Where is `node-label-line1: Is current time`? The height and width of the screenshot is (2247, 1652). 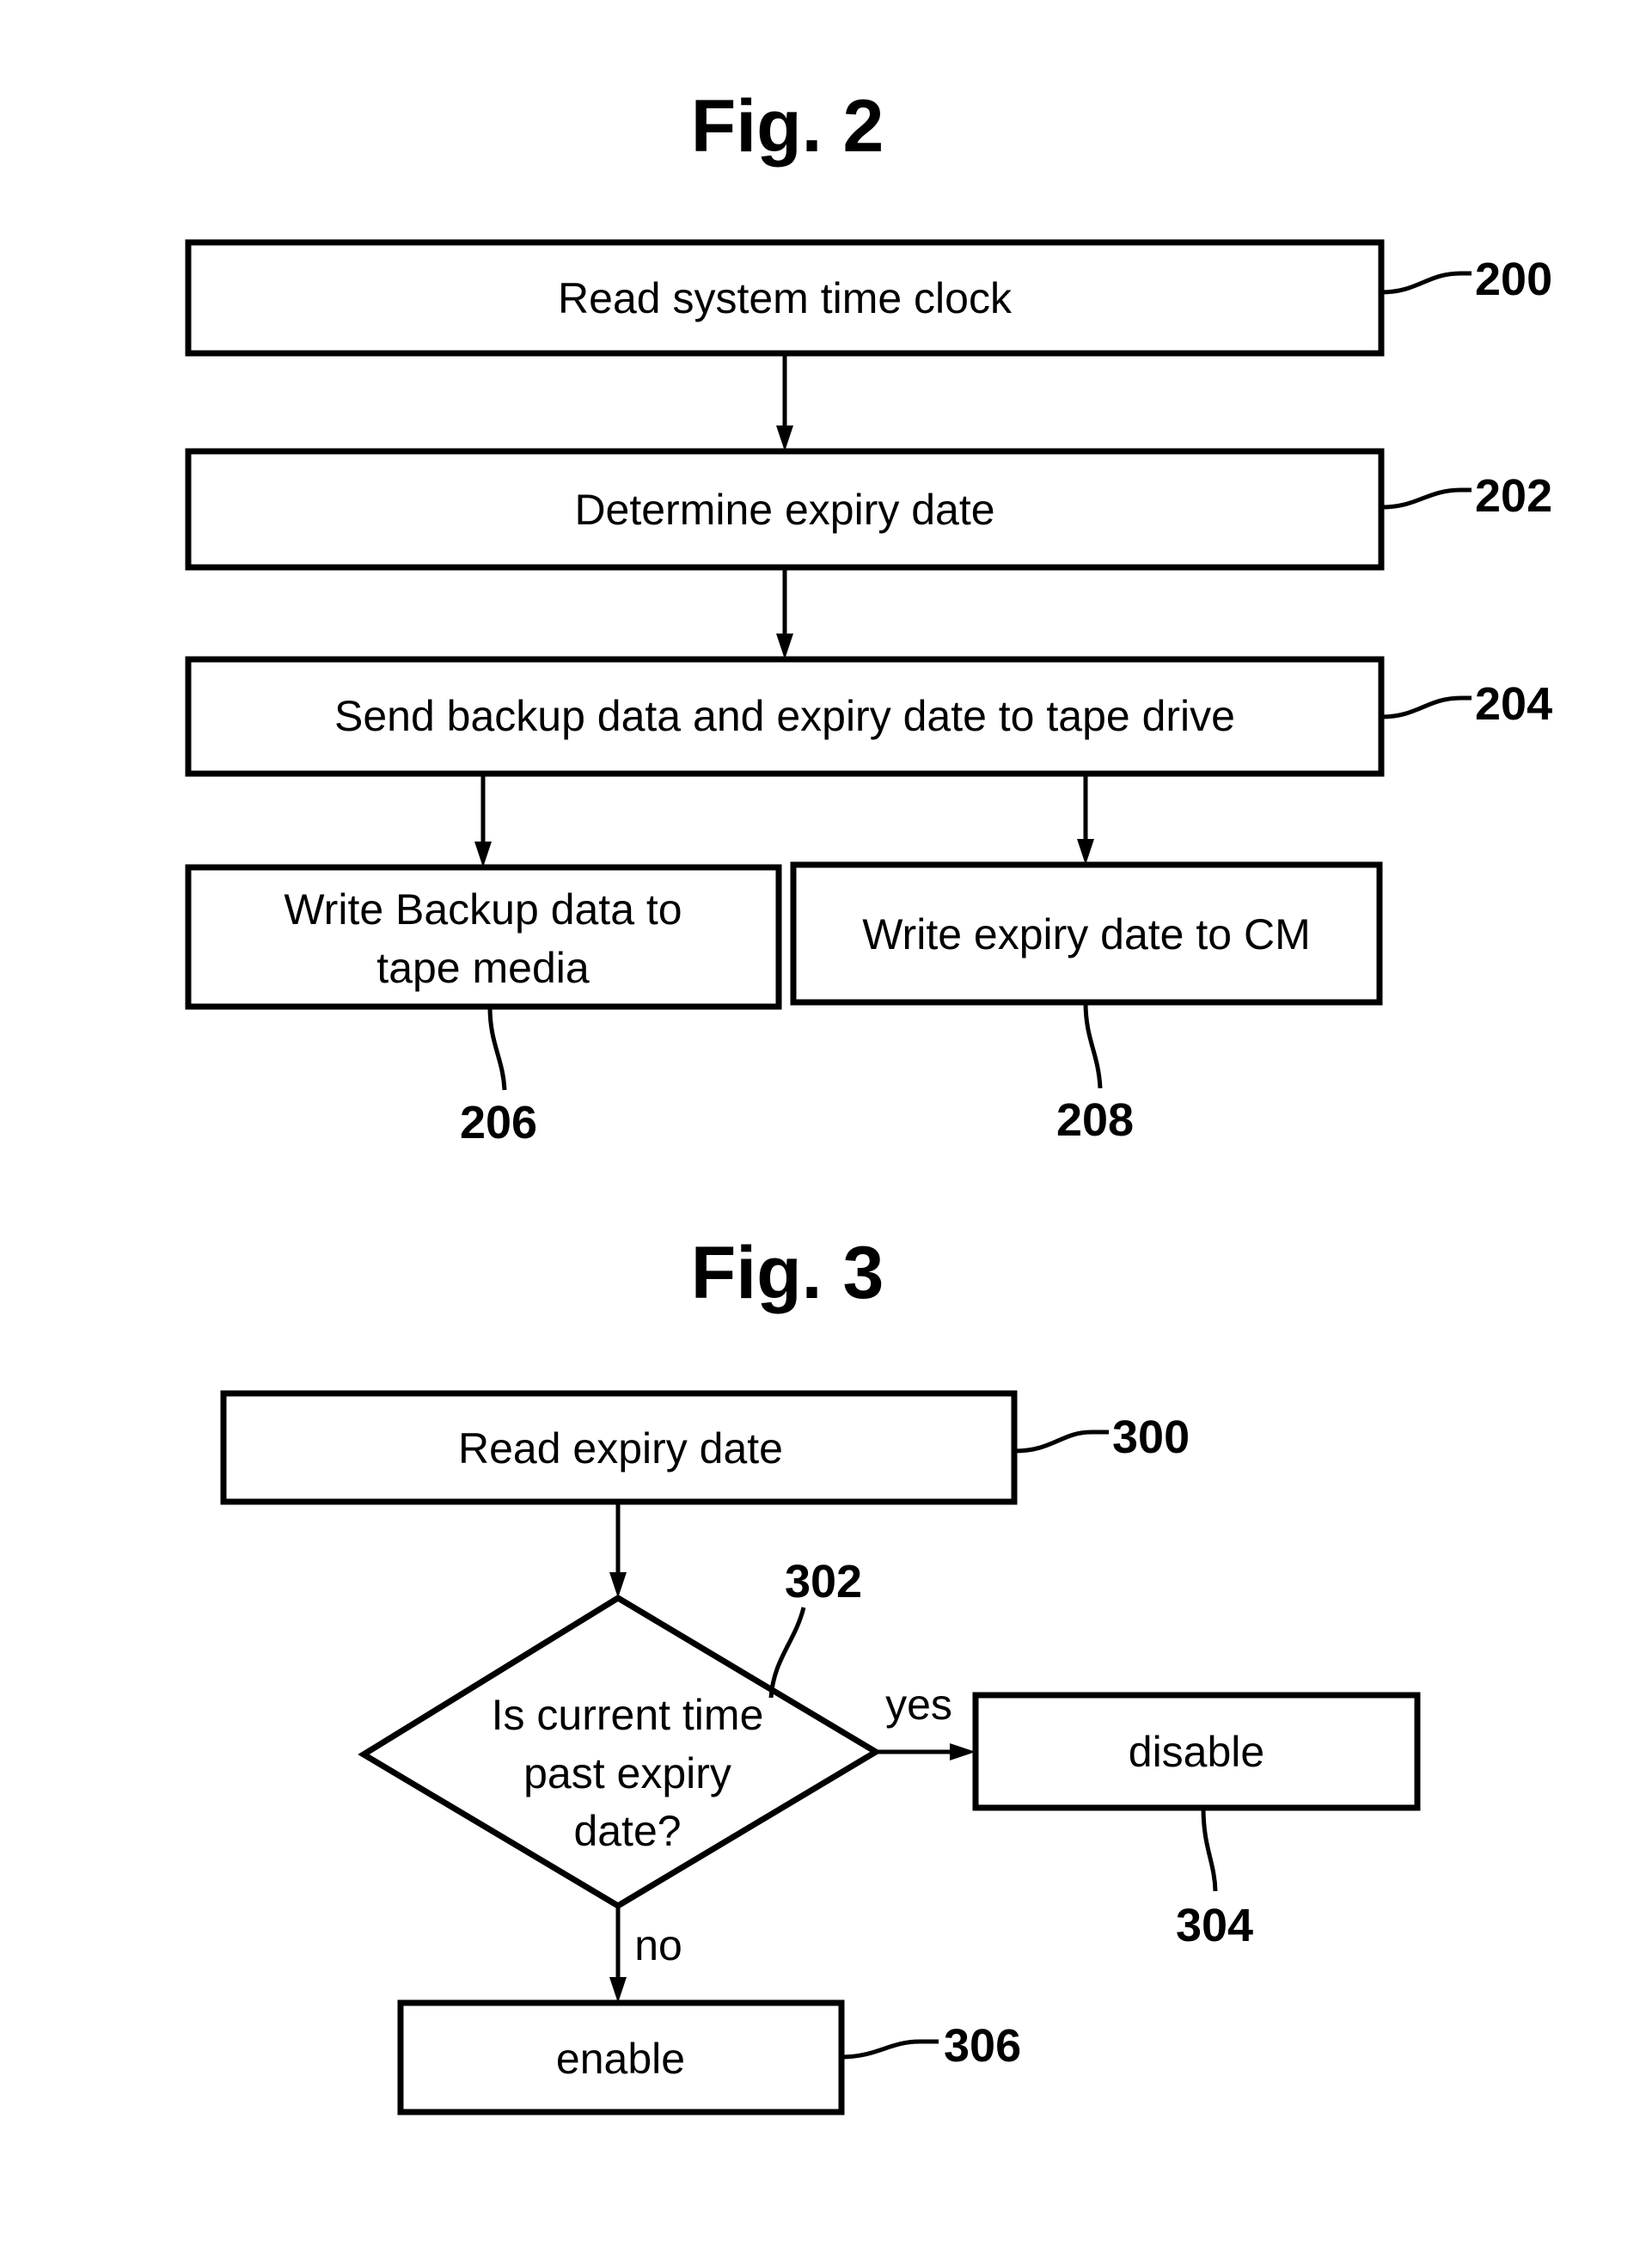
node-label-line1: Is current time is located at coordinates (628, 1715).